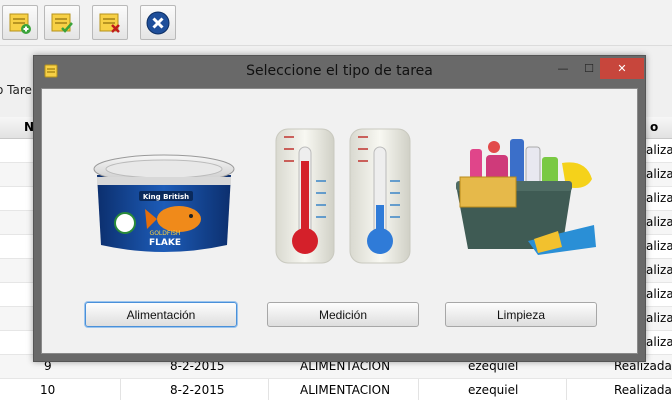 The width and height of the screenshot is (672, 400). What do you see at coordinates (654, 127) in the screenshot?
I see `column-header-status: o` at bounding box center [654, 127].